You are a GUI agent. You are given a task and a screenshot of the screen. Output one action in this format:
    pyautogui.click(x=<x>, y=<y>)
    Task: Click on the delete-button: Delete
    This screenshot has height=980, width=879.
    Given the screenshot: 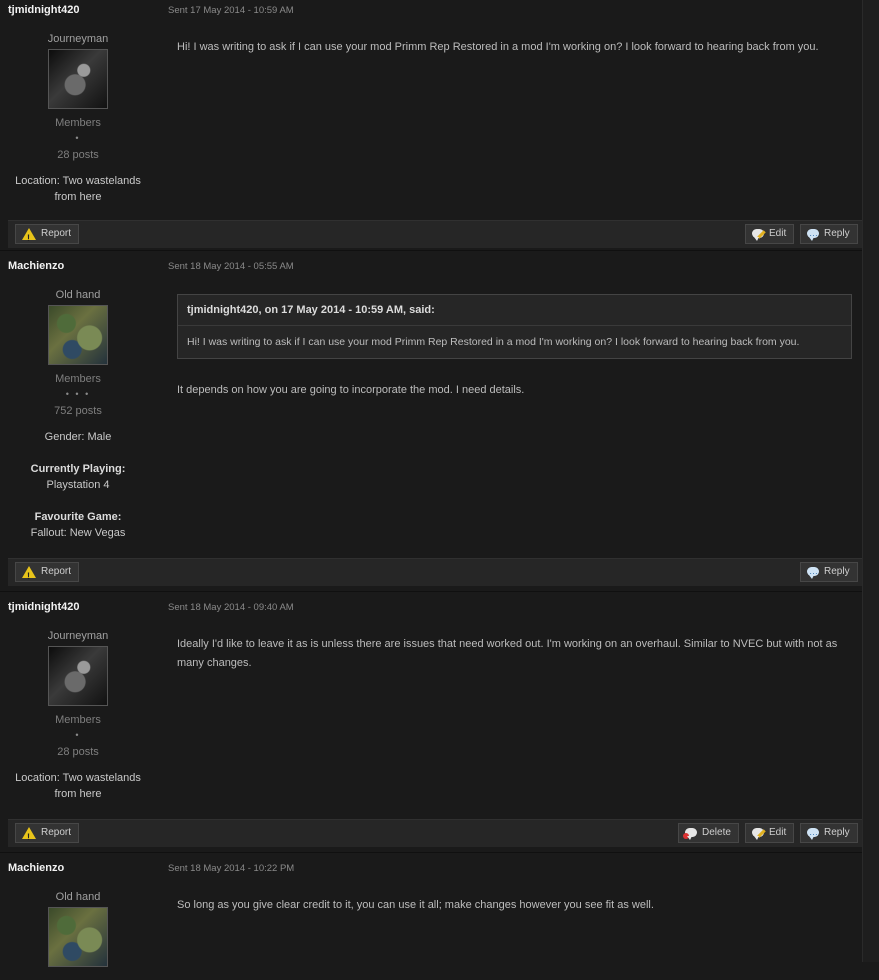 What is the action you would take?
    pyautogui.click(x=708, y=833)
    